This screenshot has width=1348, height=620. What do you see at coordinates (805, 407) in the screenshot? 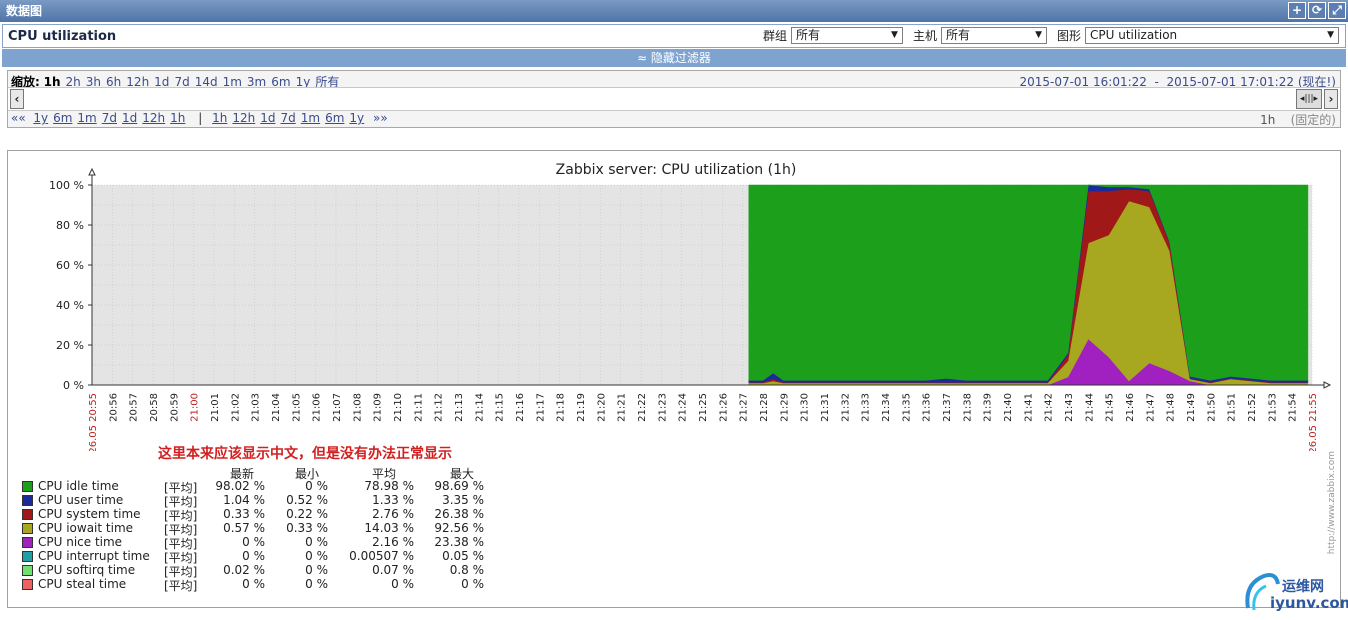
I see `x-tick-label: 21:30` at bounding box center [805, 407].